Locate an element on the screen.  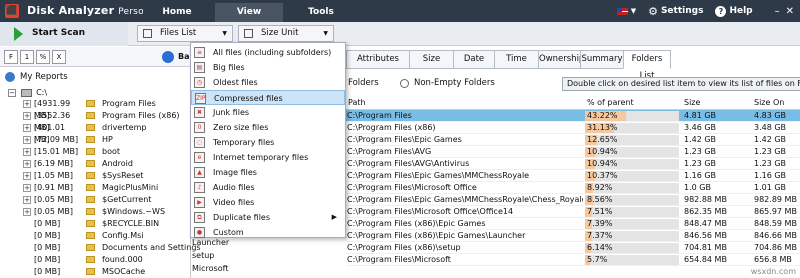
menu-tab-home: Home is located at coordinates (177, 12).